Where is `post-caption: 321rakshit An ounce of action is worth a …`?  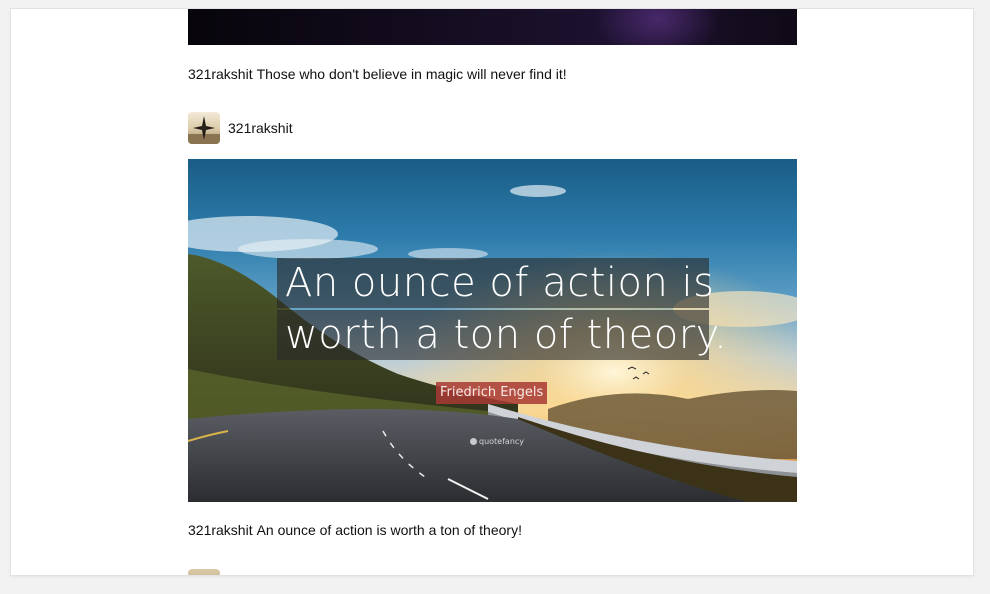 post-caption: 321rakshit An ounce of action is worth a … is located at coordinates (355, 530).